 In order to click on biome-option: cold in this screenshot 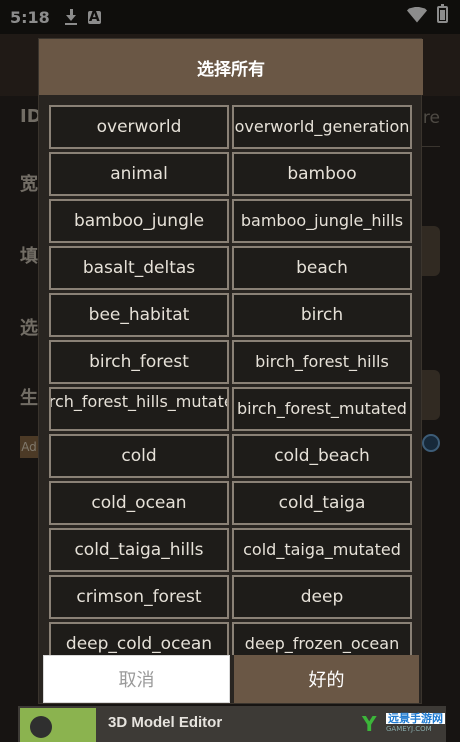, I will do `click(139, 456)`.